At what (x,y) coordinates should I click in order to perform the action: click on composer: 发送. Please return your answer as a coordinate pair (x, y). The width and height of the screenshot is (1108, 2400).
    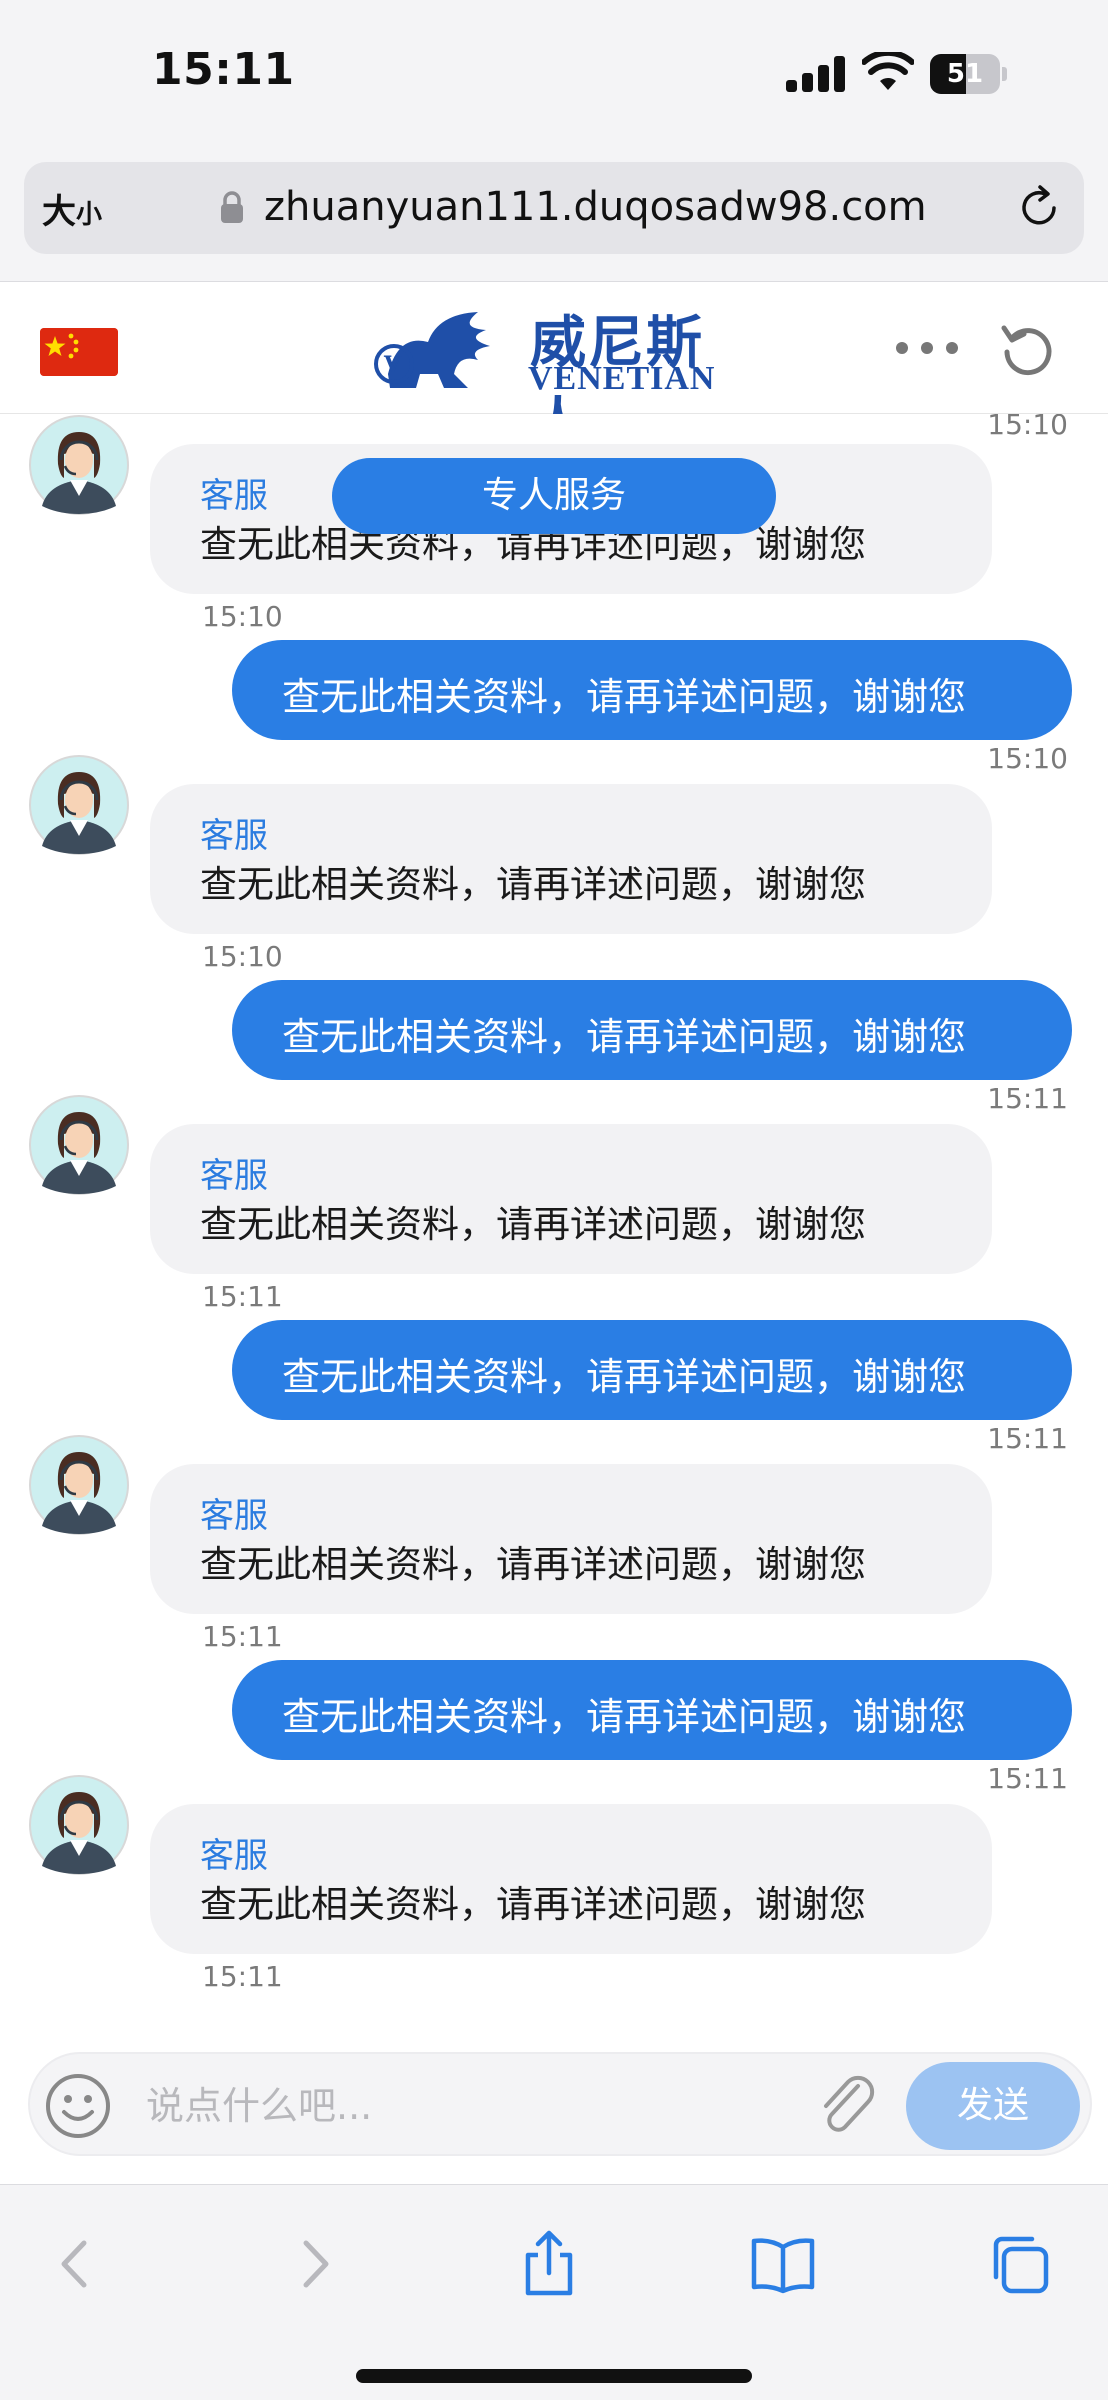
    Looking at the image, I should click on (560, 2104).